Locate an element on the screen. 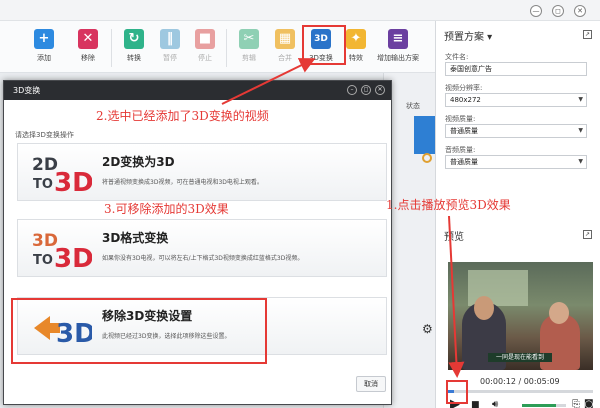 The image size is (600, 408). merge-icon: ▦ is located at coordinates (285, 39).